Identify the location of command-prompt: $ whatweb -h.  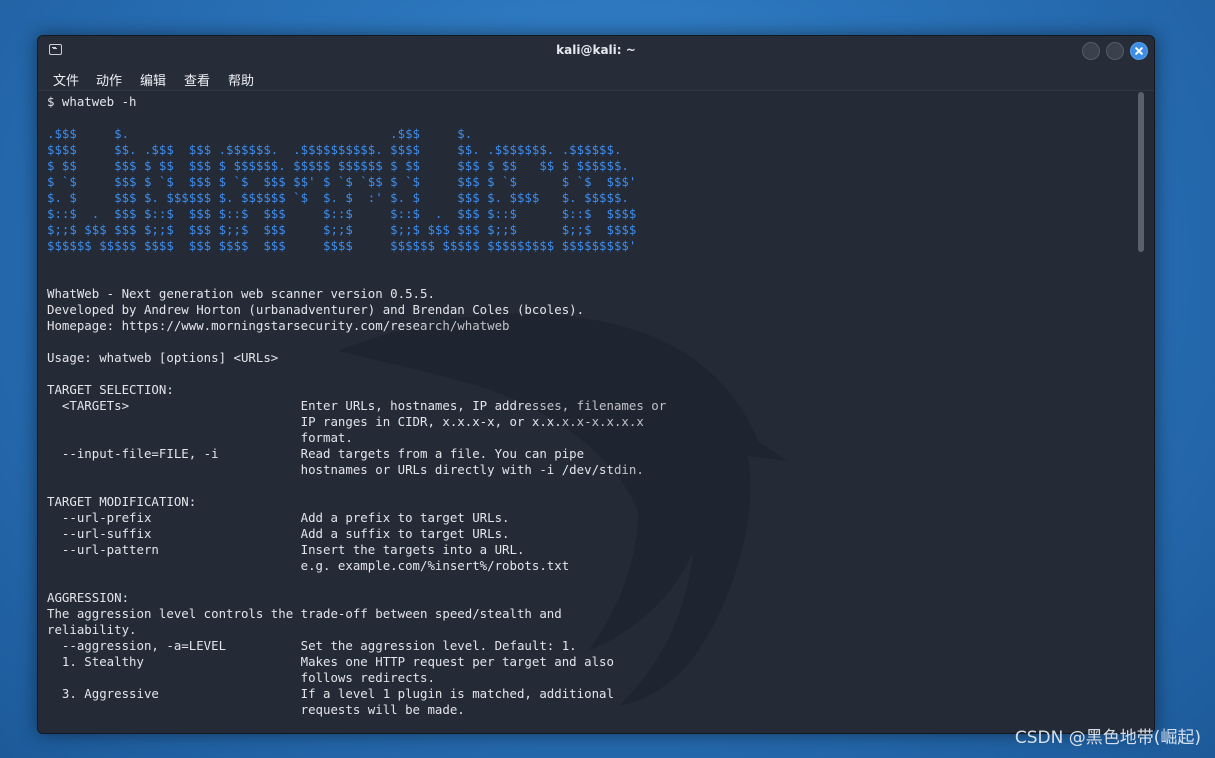
(92, 101).